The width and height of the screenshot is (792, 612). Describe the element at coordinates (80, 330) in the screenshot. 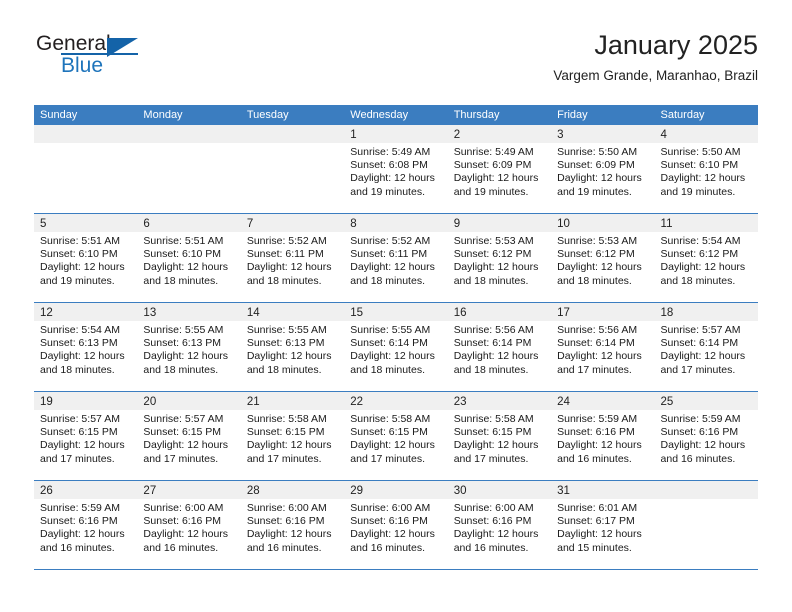

I see `day-sunrise-text: Sunrise: 5:54 AM` at that location.